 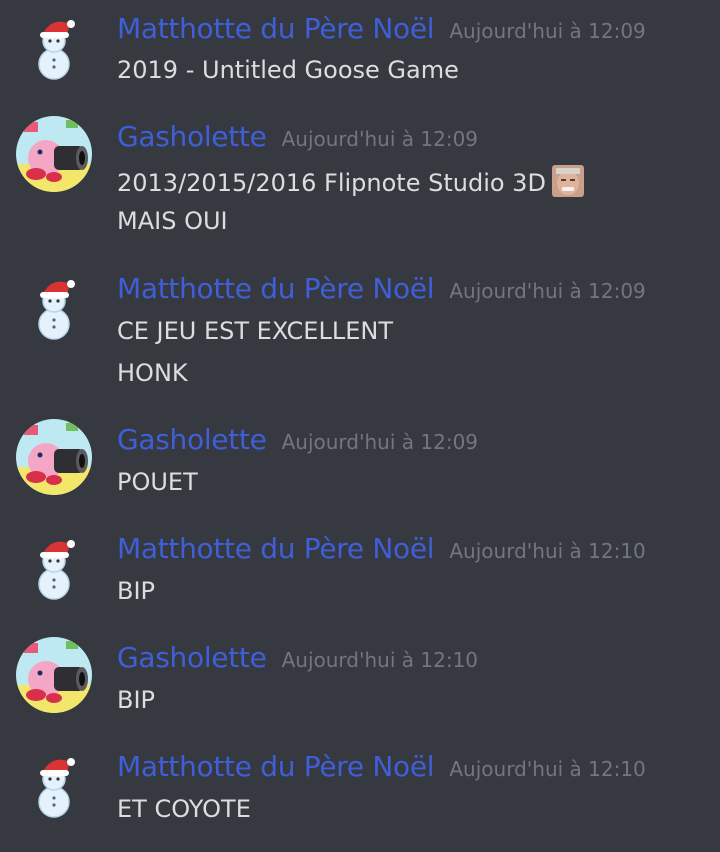 I want to click on old-man-face-emoji-icon, so click(x=567, y=181).